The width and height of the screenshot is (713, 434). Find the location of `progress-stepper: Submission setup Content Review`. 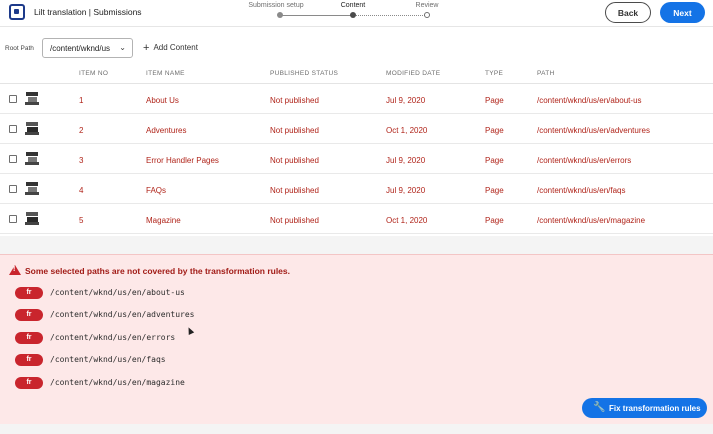

progress-stepper: Submission setup Content Review is located at coordinates (355, 13).